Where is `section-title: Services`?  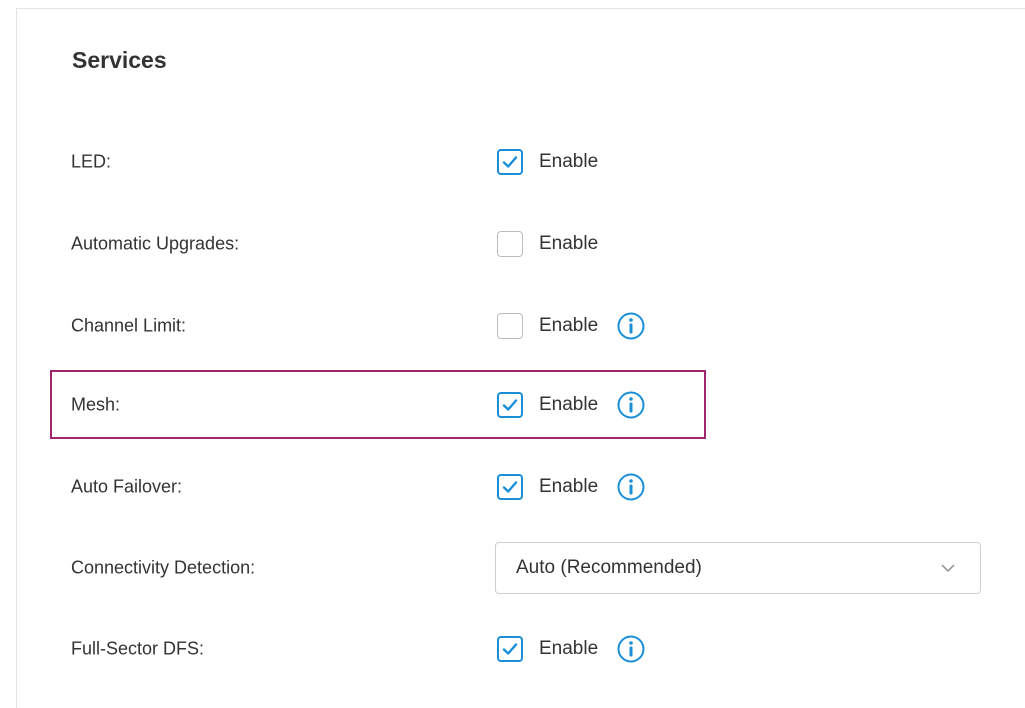
section-title: Services is located at coordinates (119, 60).